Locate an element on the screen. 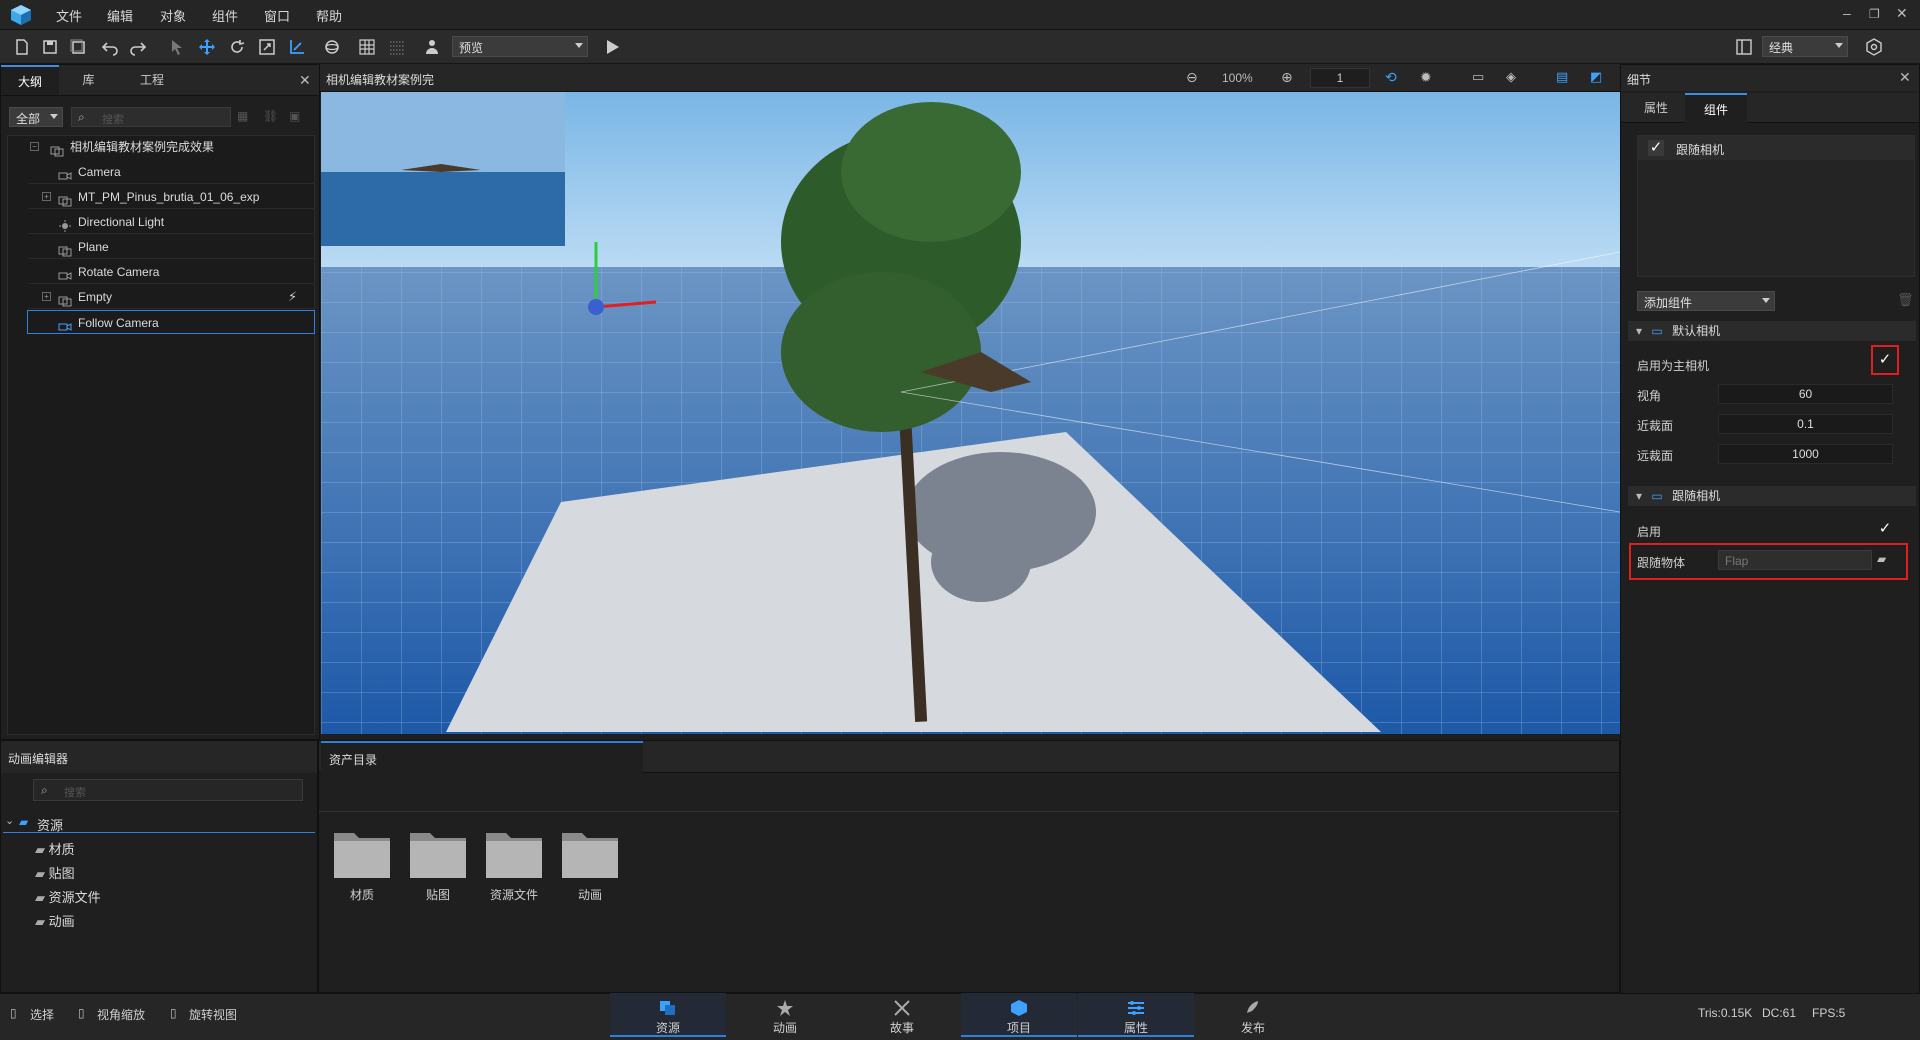 The width and height of the screenshot is (1920, 1040). close-window-icon: ✕ is located at coordinates (1902, 13).